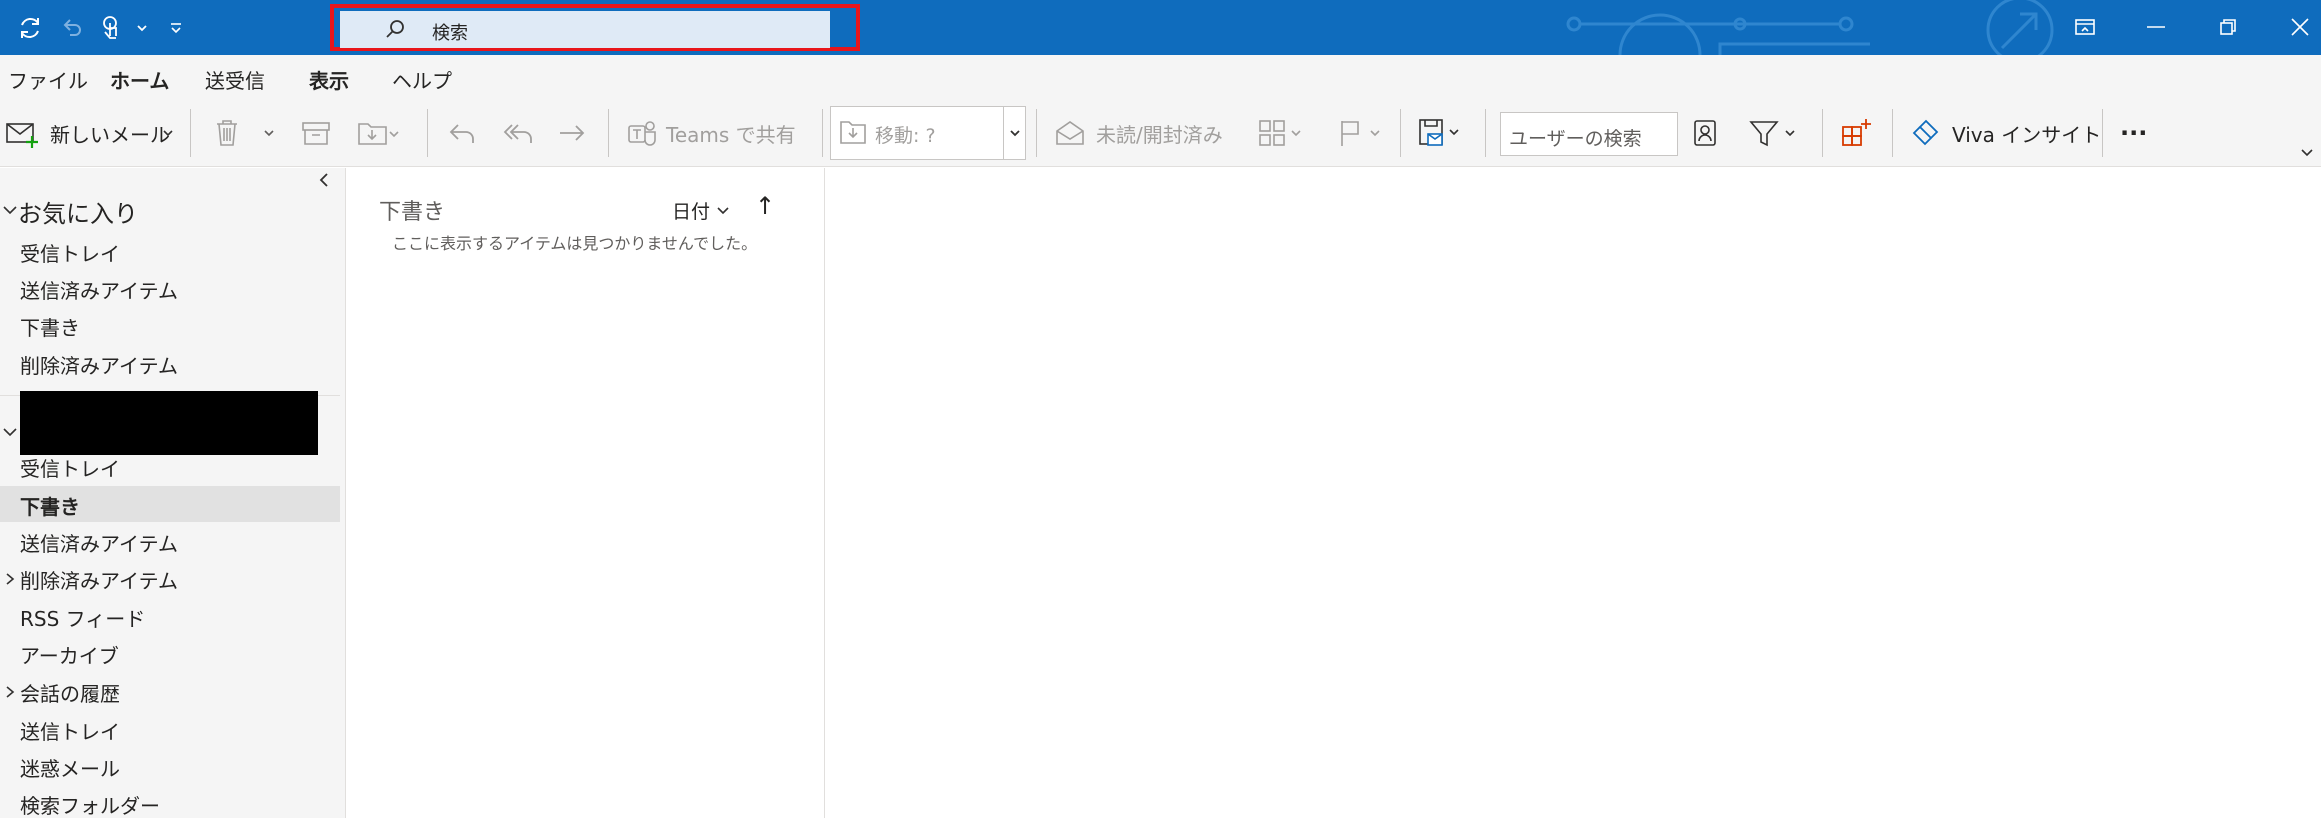 This screenshot has width=2321, height=819. Describe the element at coordinates (905, 136) in the screenshot. I see `move-to-label: 移動: ?` at that location.